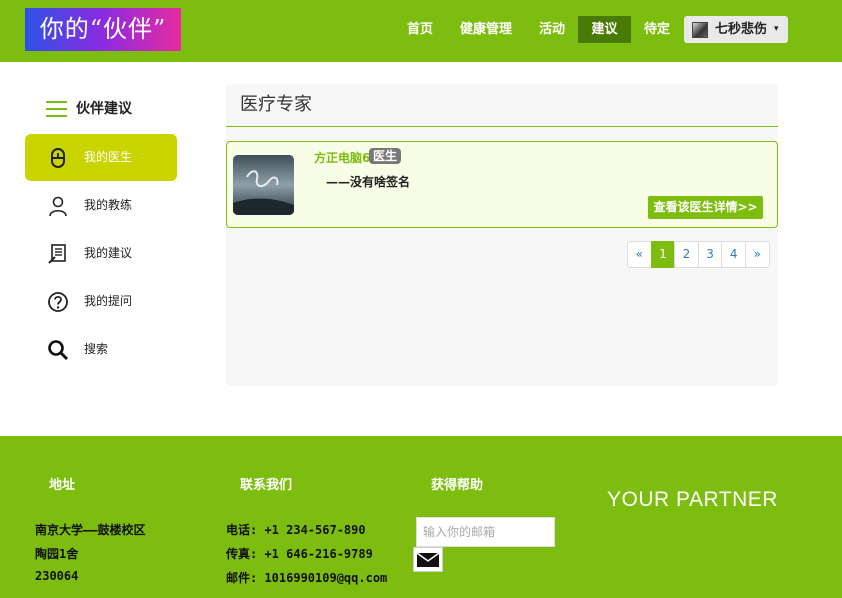  I want to click on doctor-avatar, so click(263, 185).